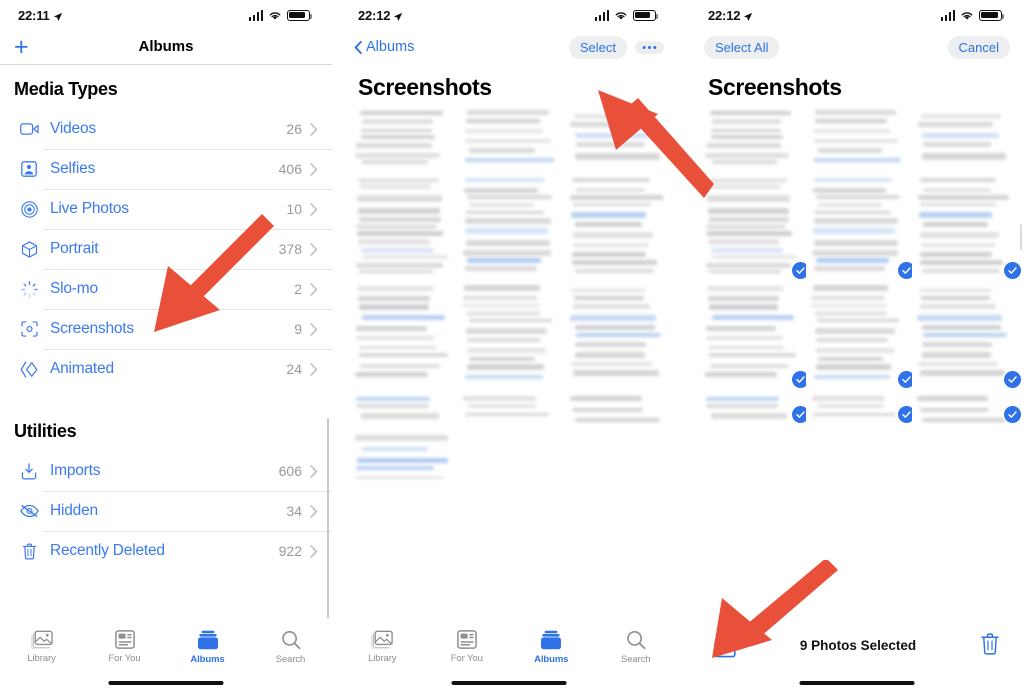 The image size is (1024, 698). I want to click on chevron-left-icon, so click(358, 47).